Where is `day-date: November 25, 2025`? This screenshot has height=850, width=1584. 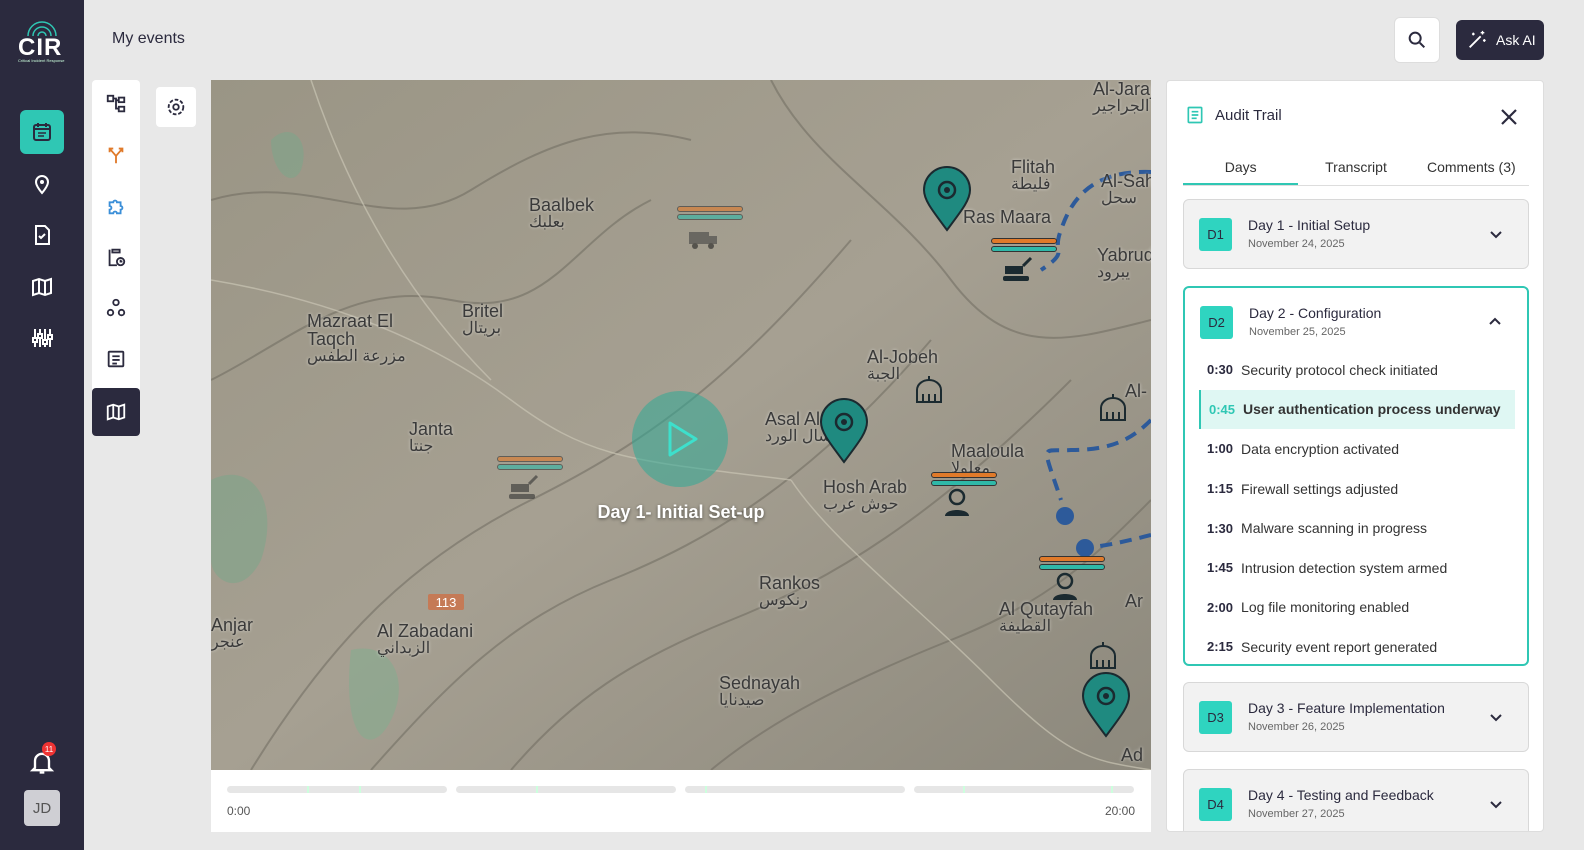 day-date: November 25, 2025 is located at coordinates (1297, 332).